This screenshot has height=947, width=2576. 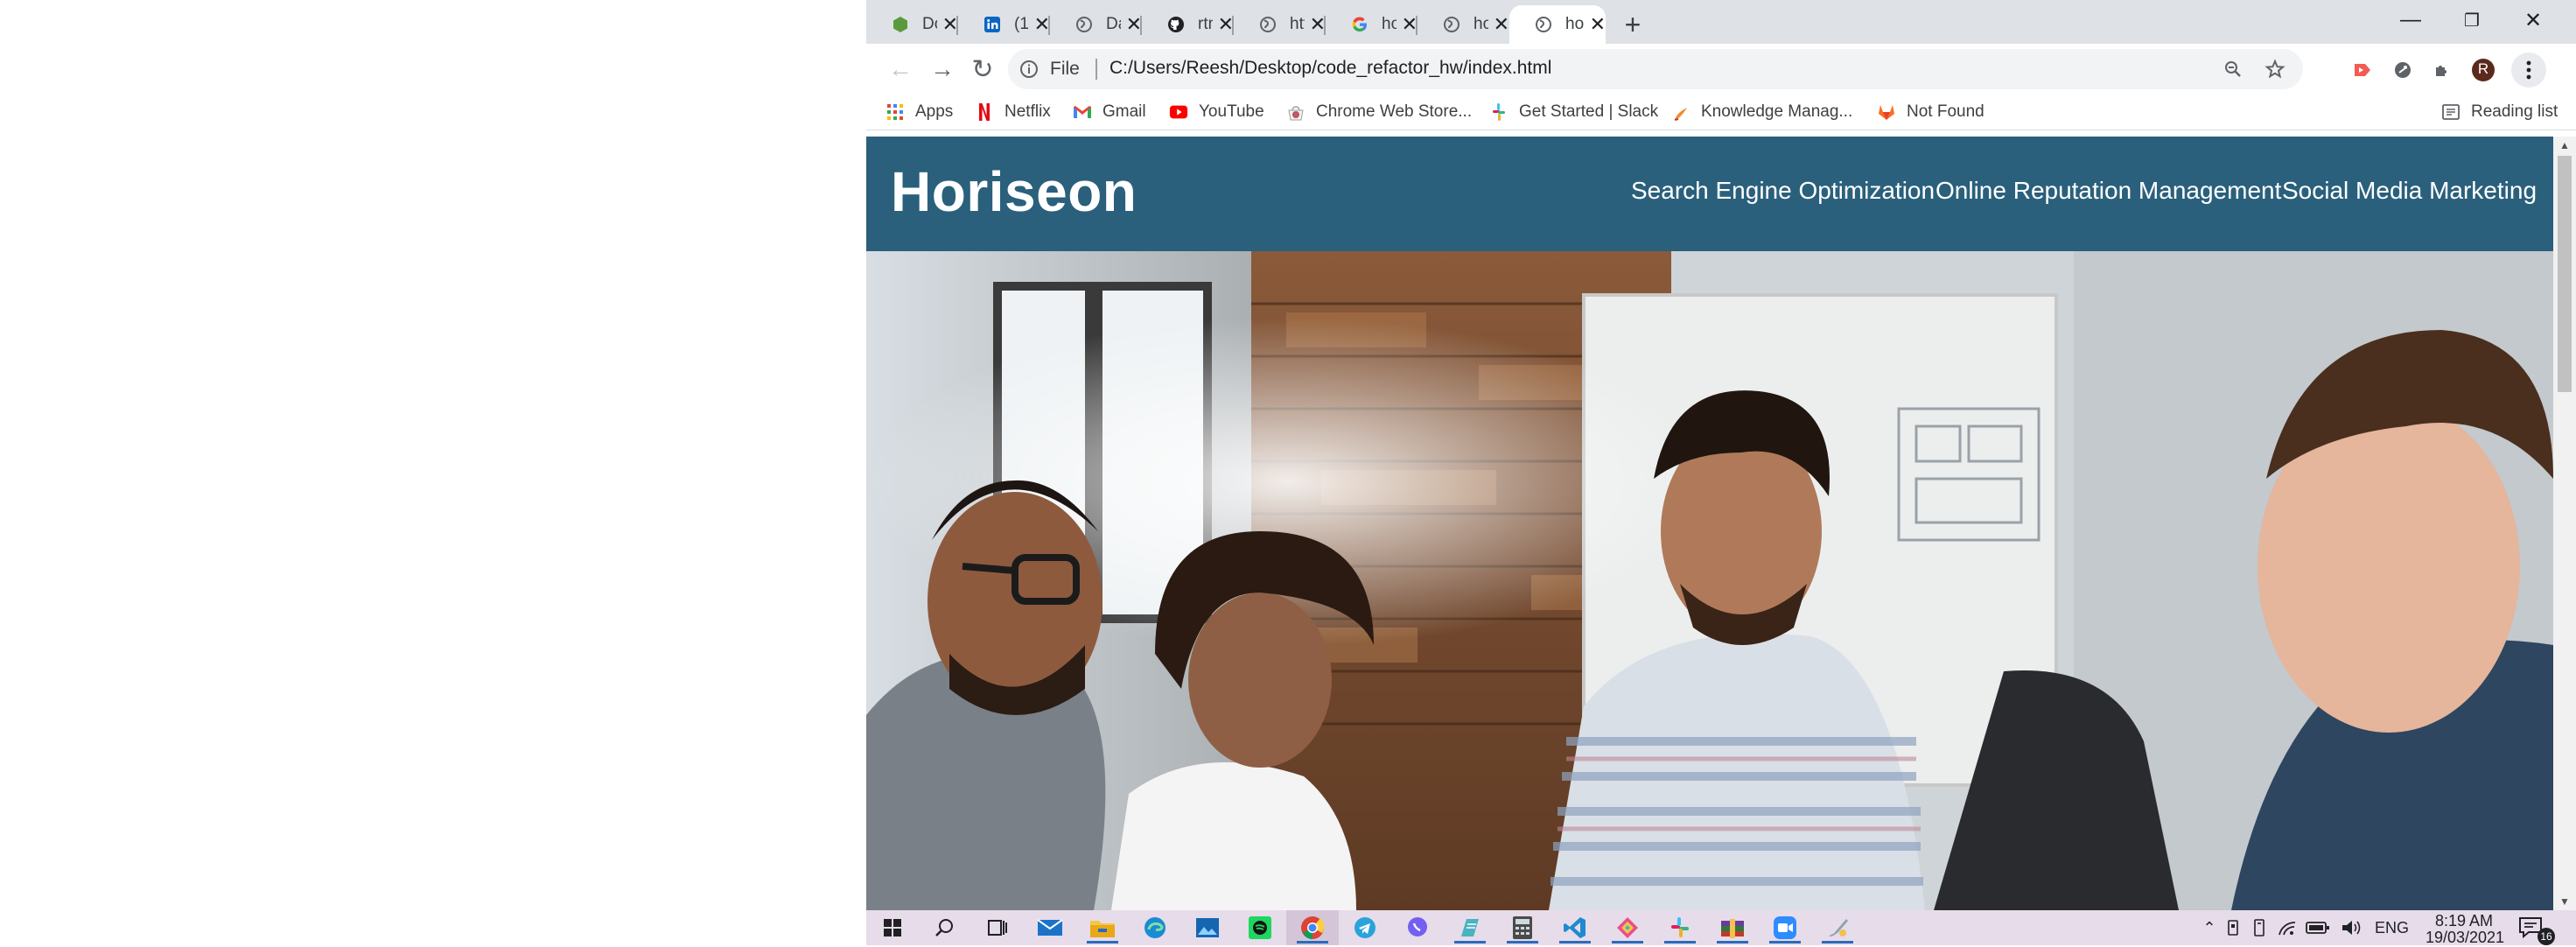 I want to click on slack-icon, so click(x=1680, y=927).